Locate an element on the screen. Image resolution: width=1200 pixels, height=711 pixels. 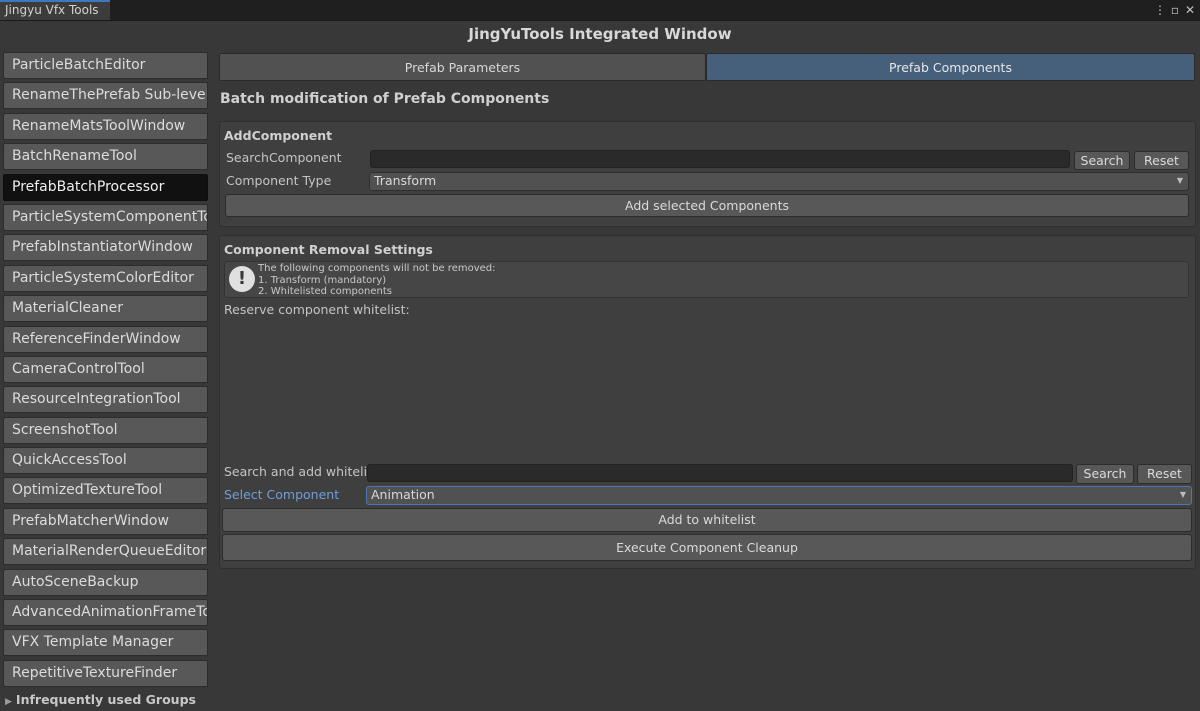
sidebar-item-vfx-template-manager: VFX Template Manager is located at coordinates (105, 643).